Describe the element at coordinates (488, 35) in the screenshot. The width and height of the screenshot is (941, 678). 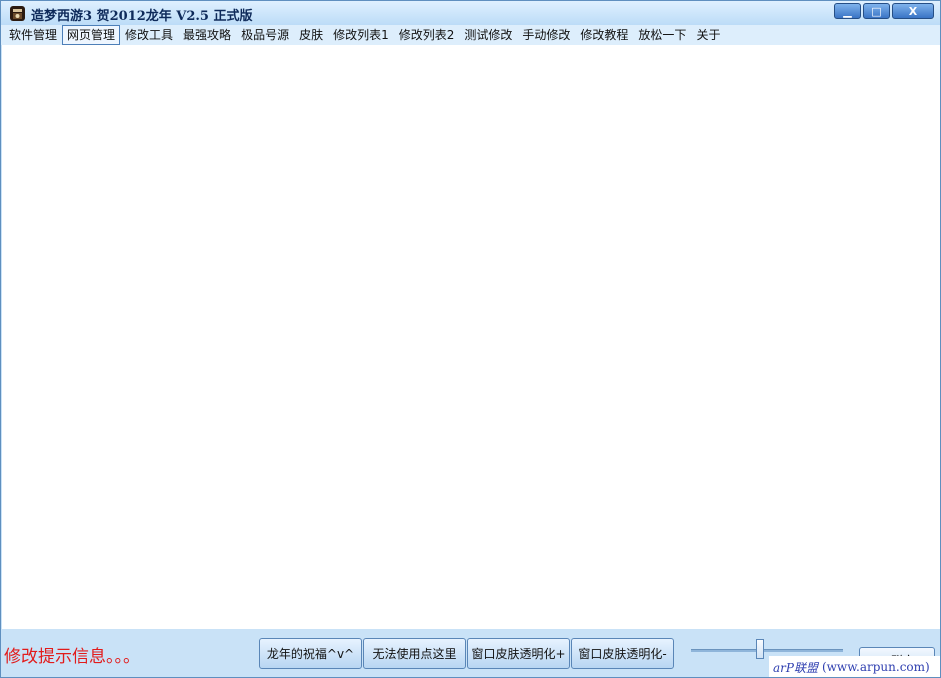
I see `menu-item-test-modify: 测试修改` at that location.